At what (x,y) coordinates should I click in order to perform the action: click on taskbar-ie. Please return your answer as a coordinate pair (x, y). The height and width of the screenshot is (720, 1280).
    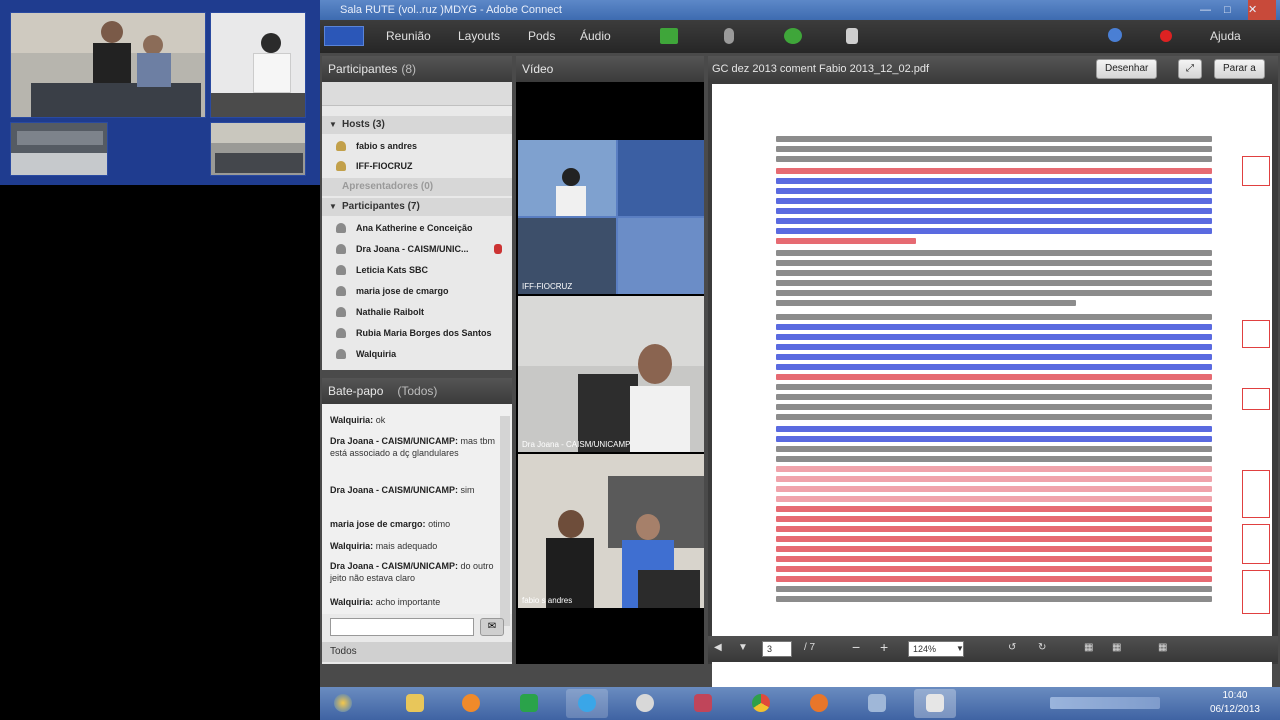
    Looking at the image, I should click on (587, 703).